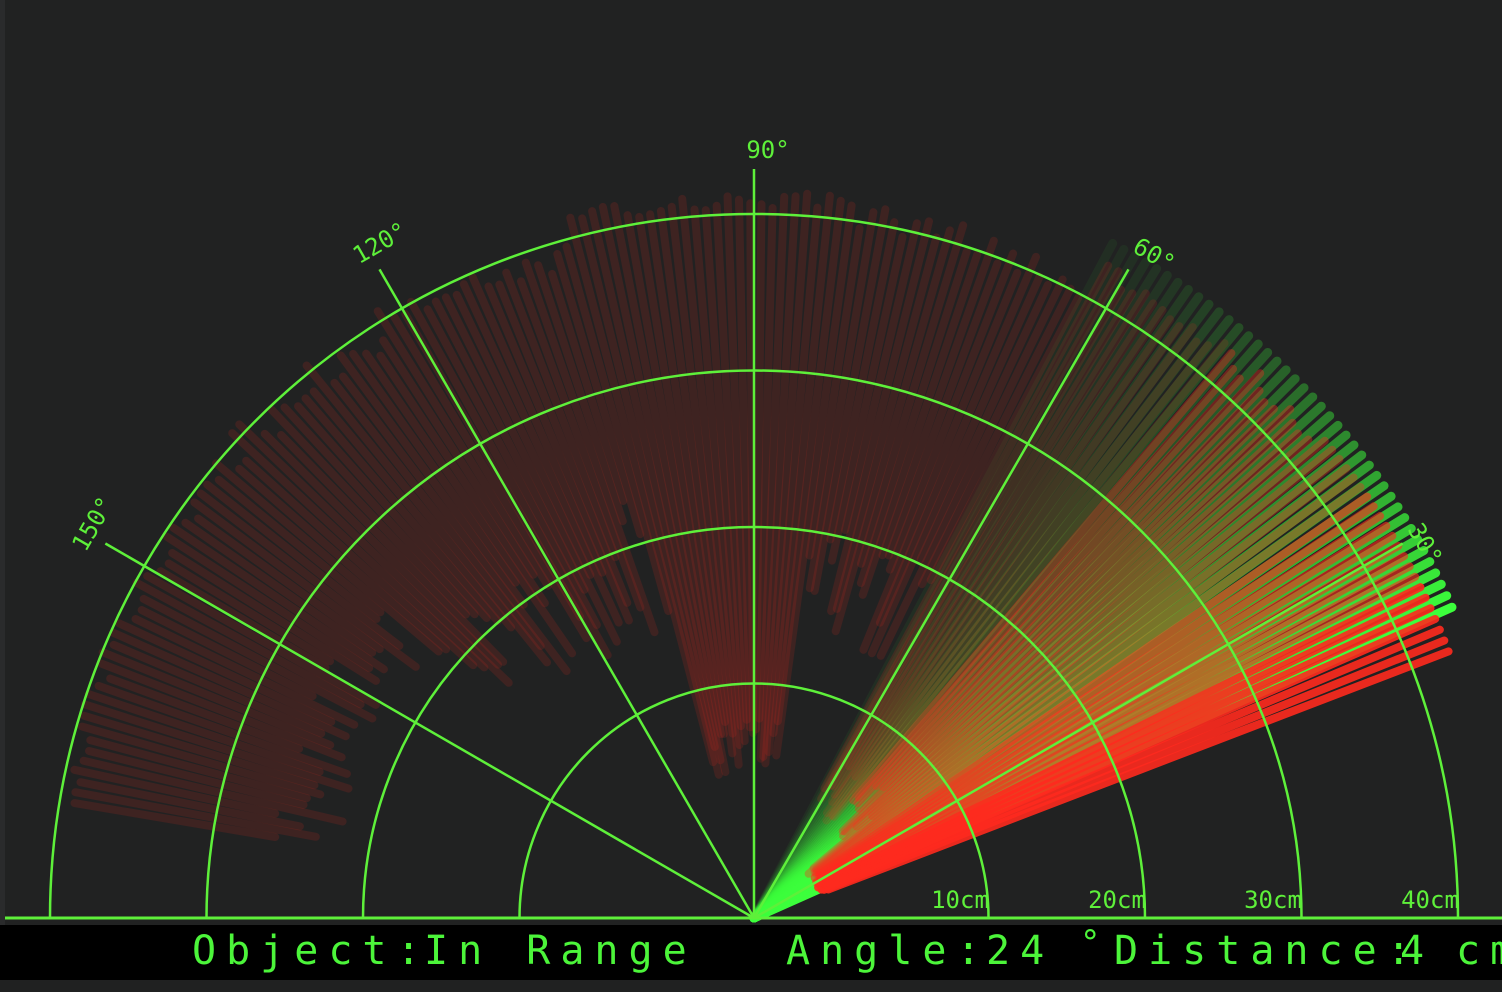 Image resolution: width=1502 pixels, height=992 pixels. What do you see at coordinates (1273, 900) in the screenshot?
I see `distance-label-30: 30cm` at bounding box center [1273, 900].